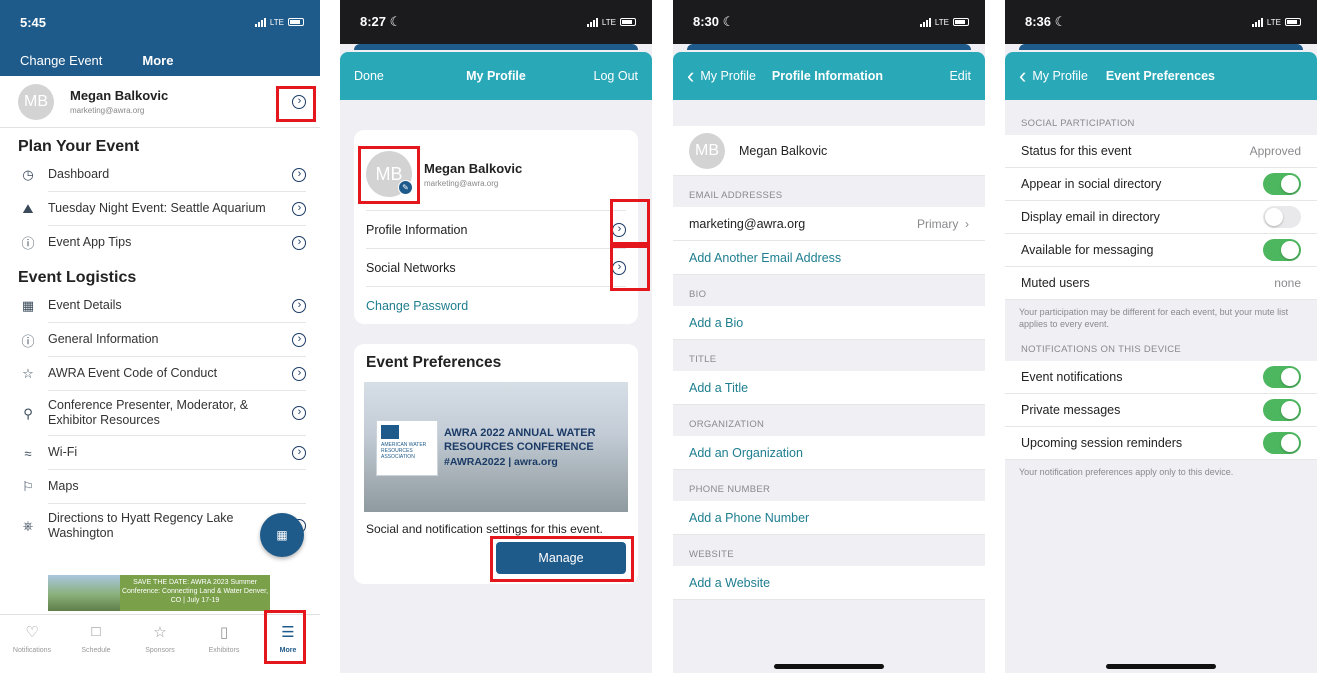  What do you see at coordinates (496, 305) in the screenshot?
I see `change-password-link: Change Password` at bounding box center [496, 305].